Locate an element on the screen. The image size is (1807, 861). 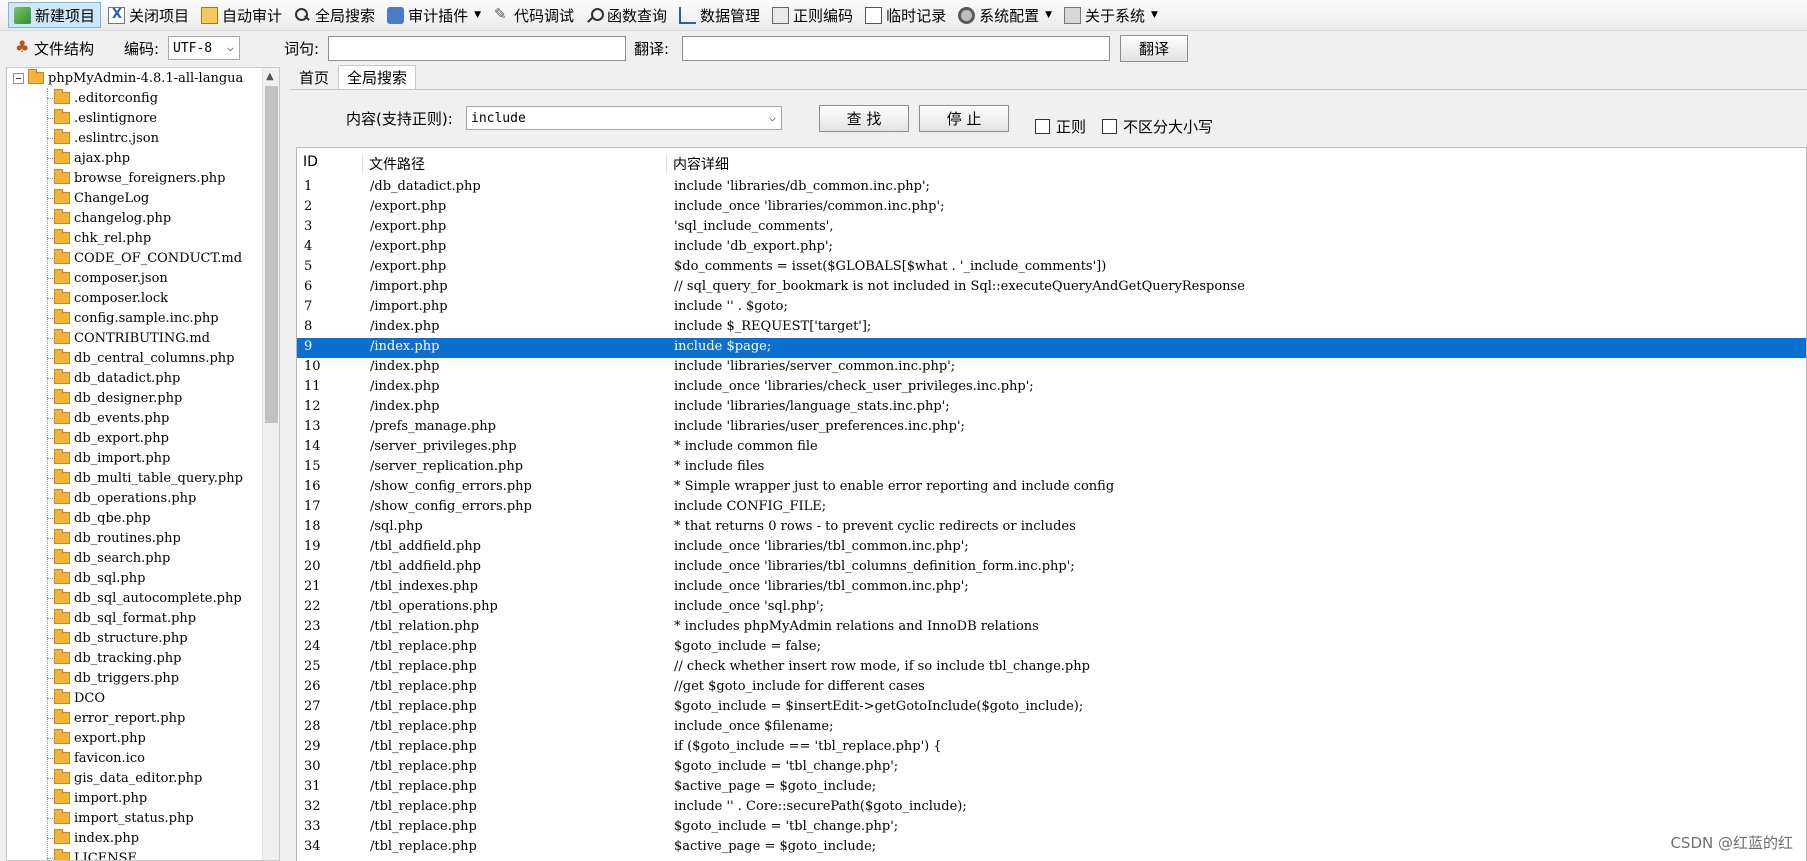
tree-item: CODE_OF_CONDUCT.md is located at coordinates (136, 258).